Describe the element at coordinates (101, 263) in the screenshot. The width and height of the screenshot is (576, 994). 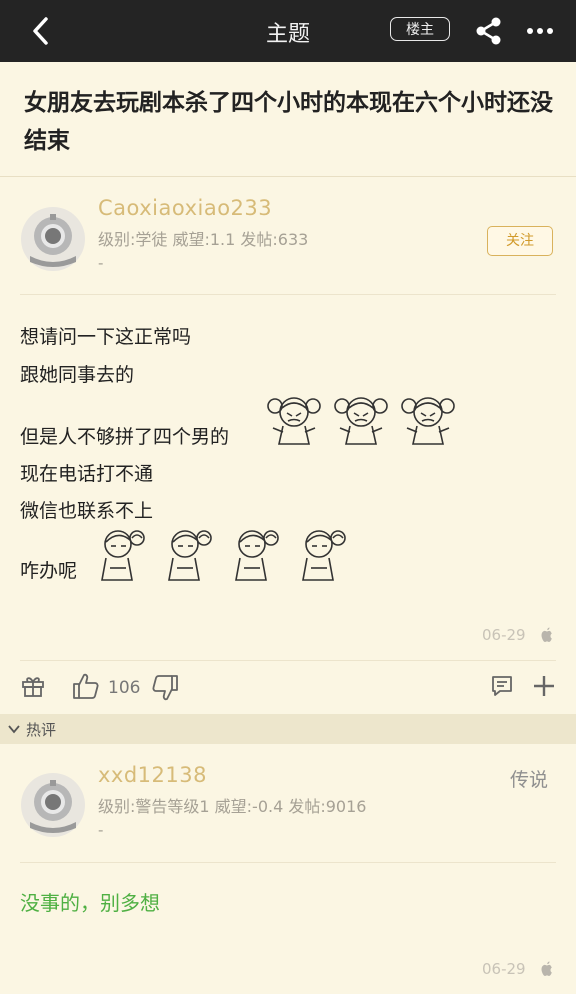
I see `author-extra: -` at that location.